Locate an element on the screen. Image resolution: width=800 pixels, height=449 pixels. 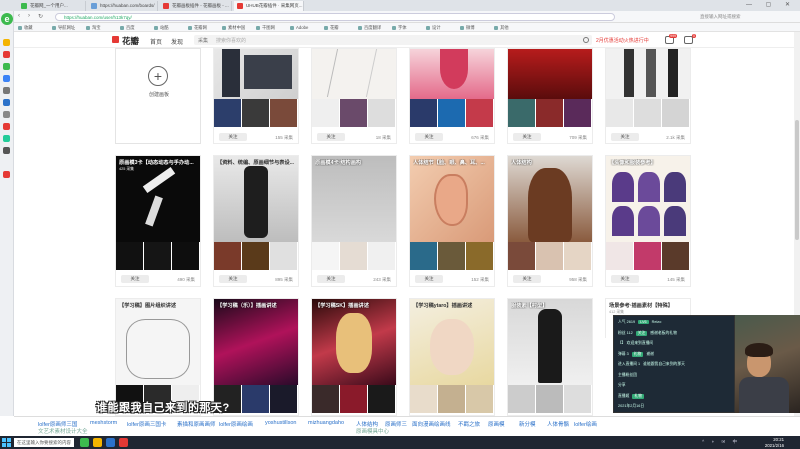
bookmark-link: 淘宝 is located at coordinates (93, 28).